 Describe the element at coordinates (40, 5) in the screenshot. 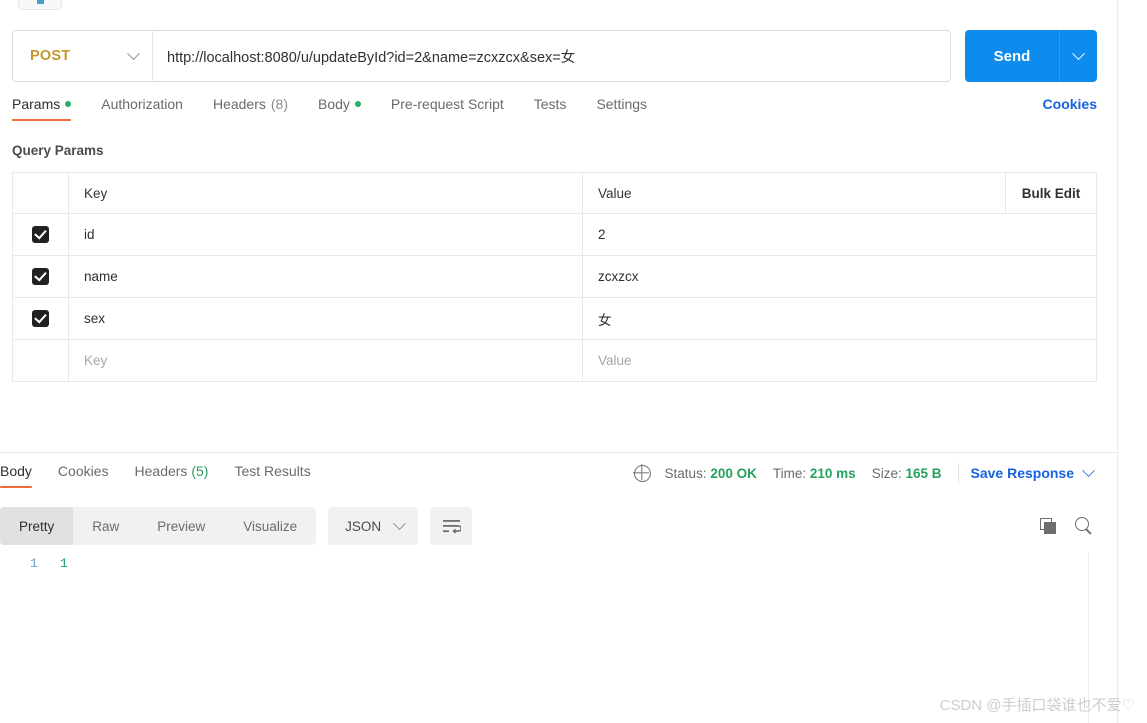

I see `request-tab-remnant` at that location.